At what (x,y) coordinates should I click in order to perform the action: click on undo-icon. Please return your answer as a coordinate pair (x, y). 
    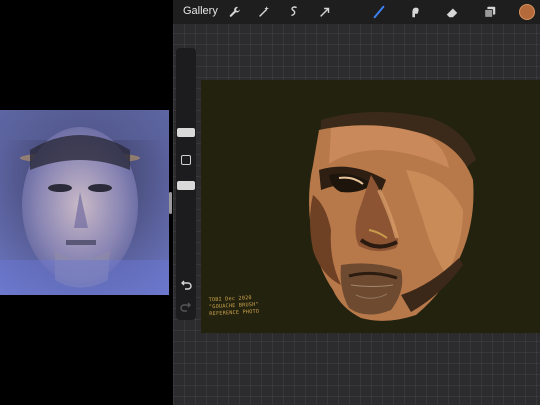
    Looking at the image, I should click on (186, 285).